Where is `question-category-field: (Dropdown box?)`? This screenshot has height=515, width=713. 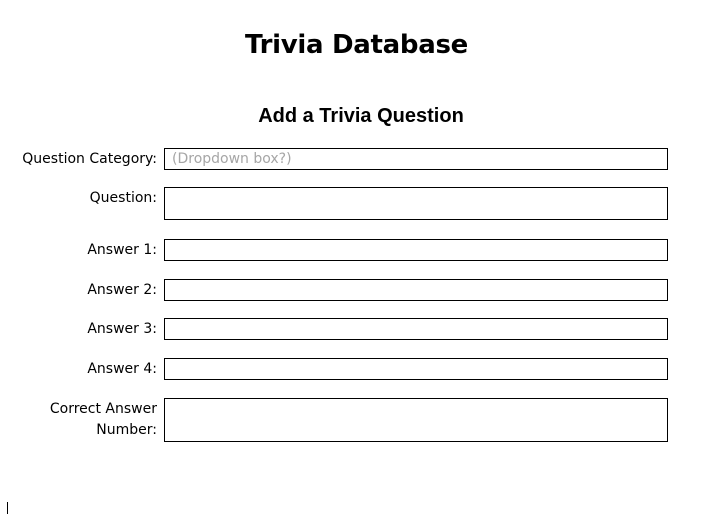
question-category-field: (Dropdown box?) is located at coordinates (416, 159).